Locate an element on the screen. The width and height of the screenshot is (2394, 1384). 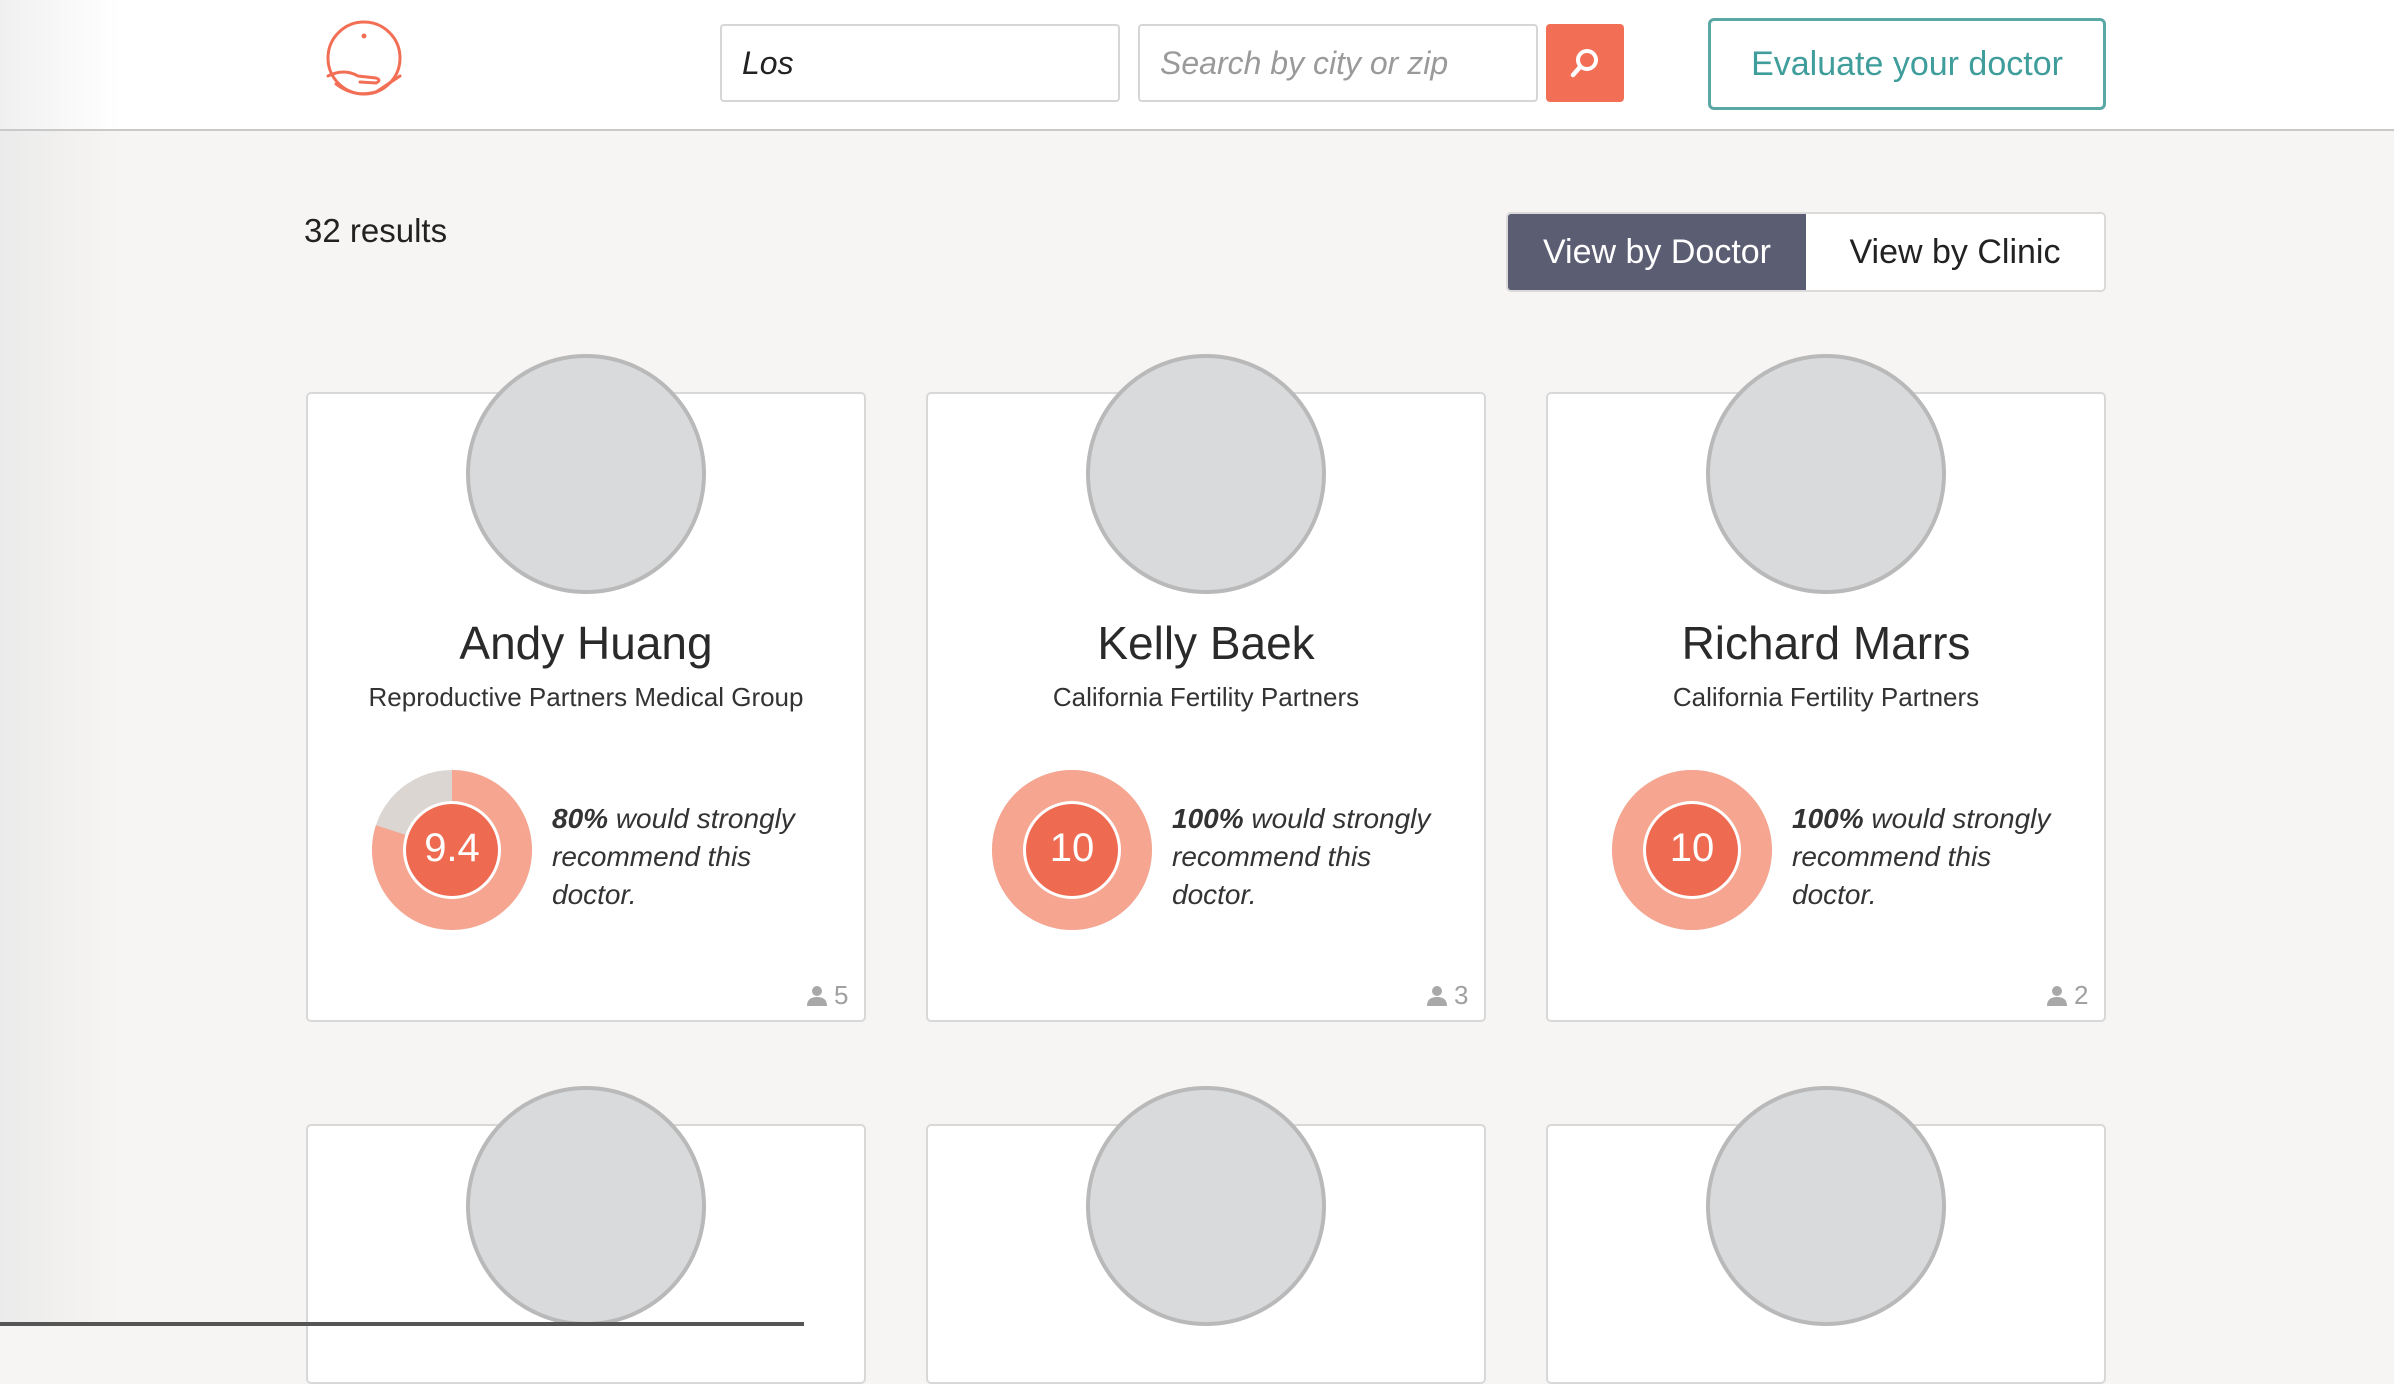
doctor-score: 9.4 is located at coordinates (452, 848).